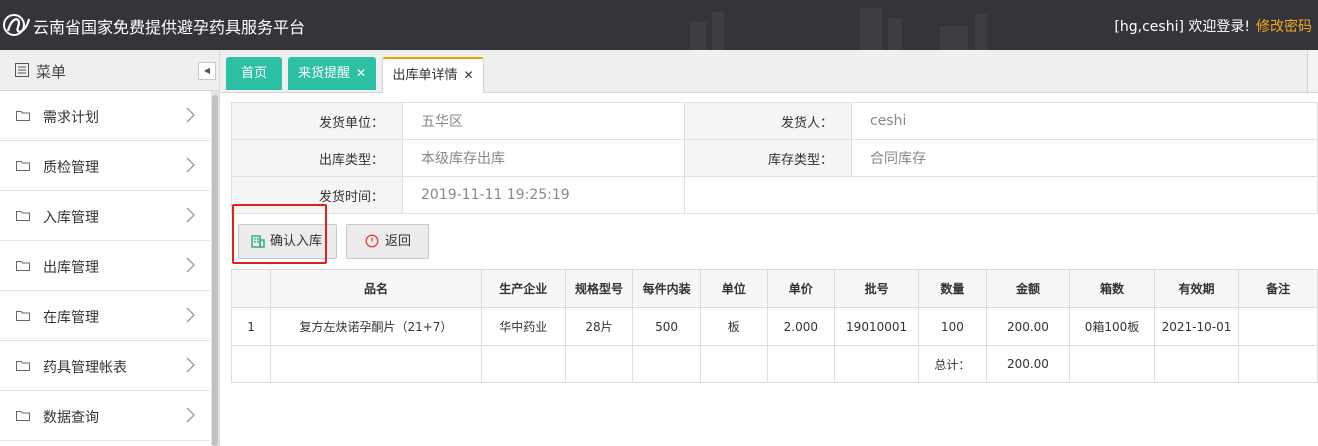 The width and height of the screenshot is (1318, 446). I want to click on sidebar-item-ledger: 药具管理帐表, so click(105, 366).